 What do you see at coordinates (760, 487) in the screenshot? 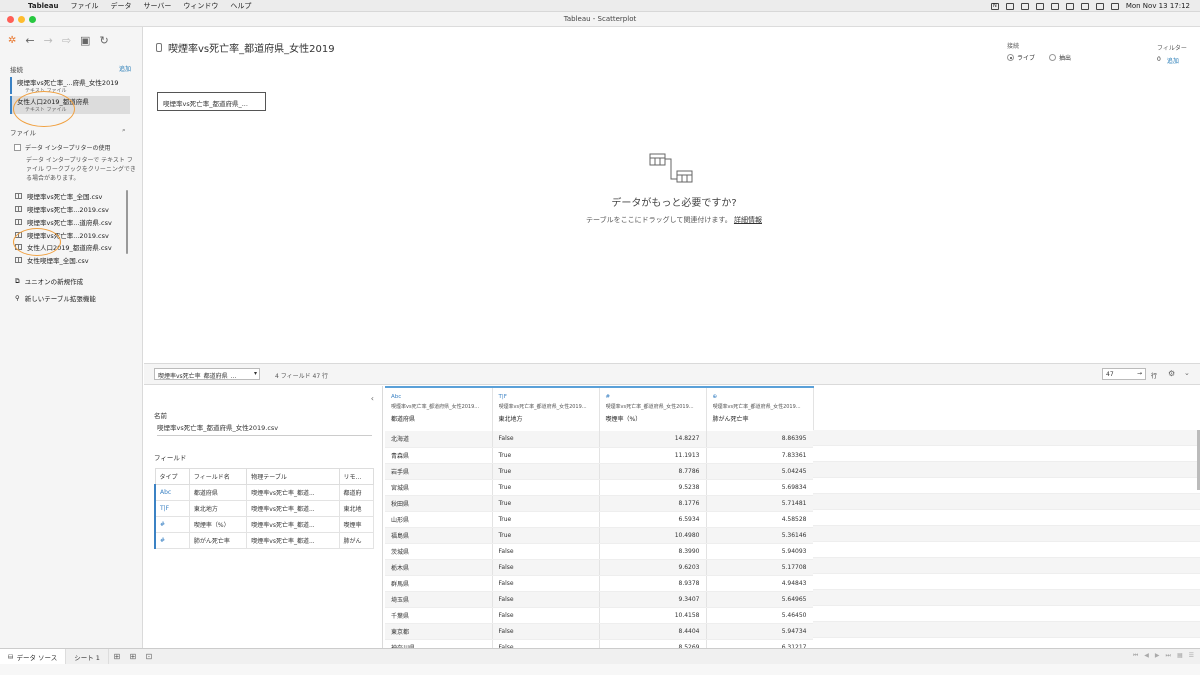
I see `table-cell: 5.69834` at bounding box center [760, 487].